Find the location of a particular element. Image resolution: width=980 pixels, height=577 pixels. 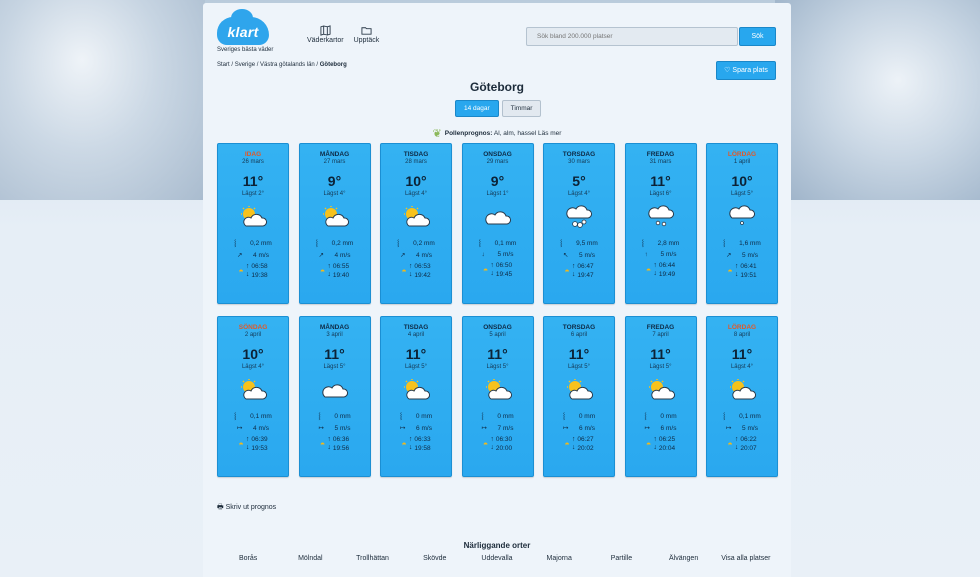

wind: ↦ 6 m/s is located at coordinates (416, 428).